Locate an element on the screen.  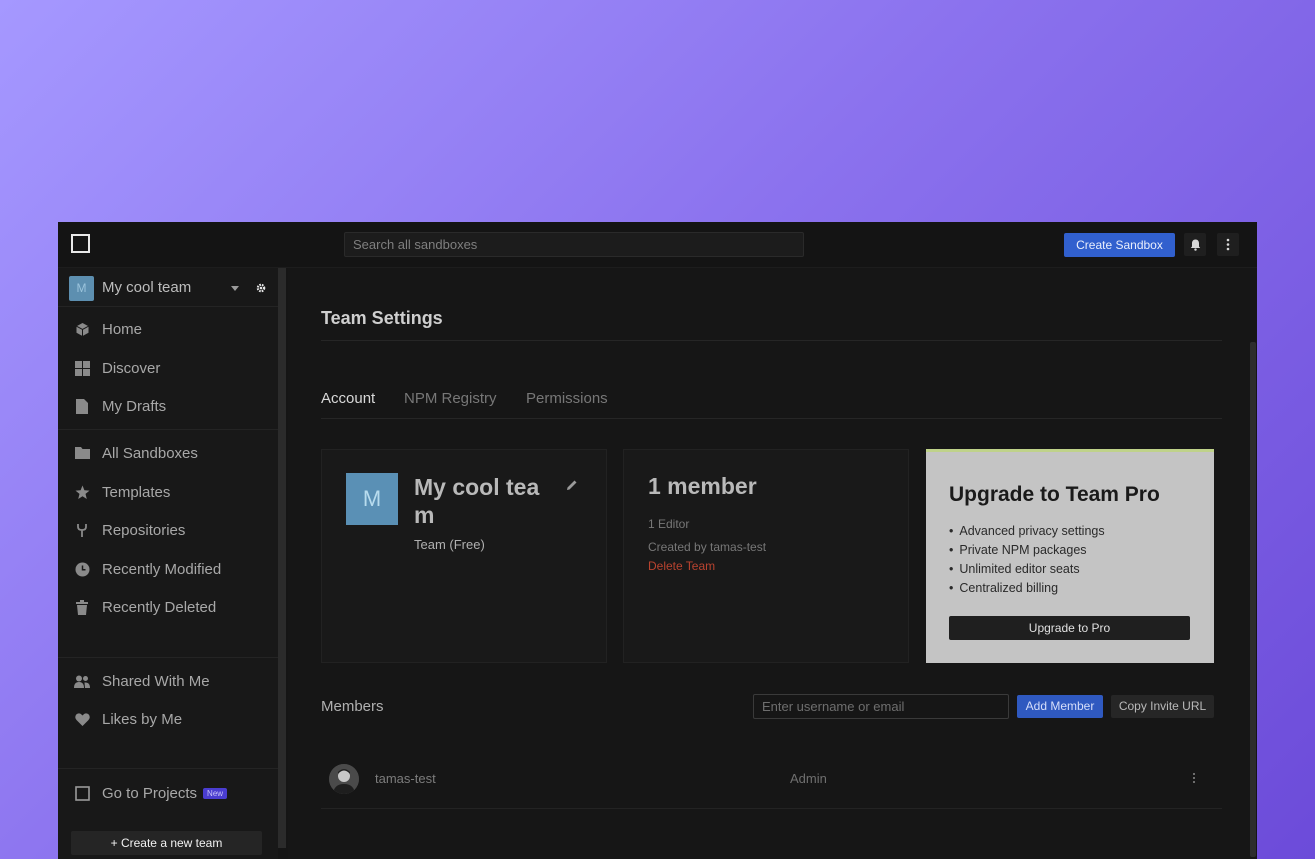
vertical-dots-icon is located at coordinates (1228, 244).